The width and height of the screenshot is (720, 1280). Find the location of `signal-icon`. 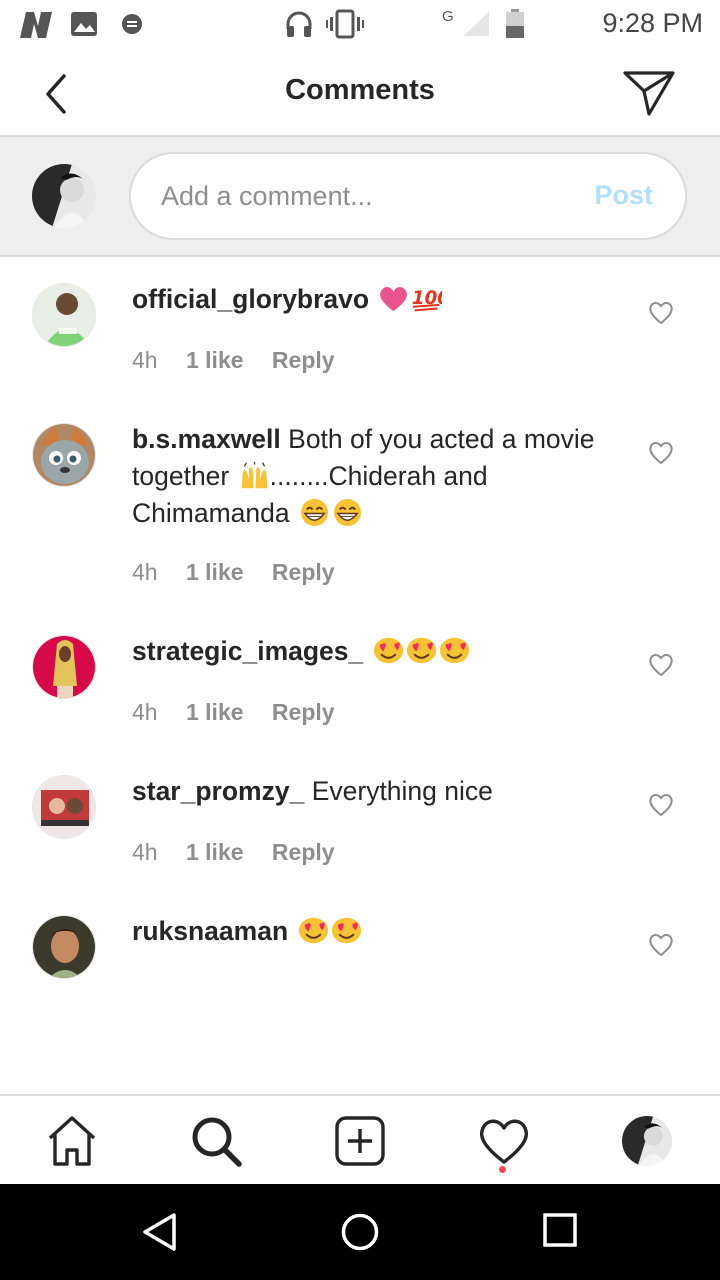

signal-icon is located at coordinates (476, 24).